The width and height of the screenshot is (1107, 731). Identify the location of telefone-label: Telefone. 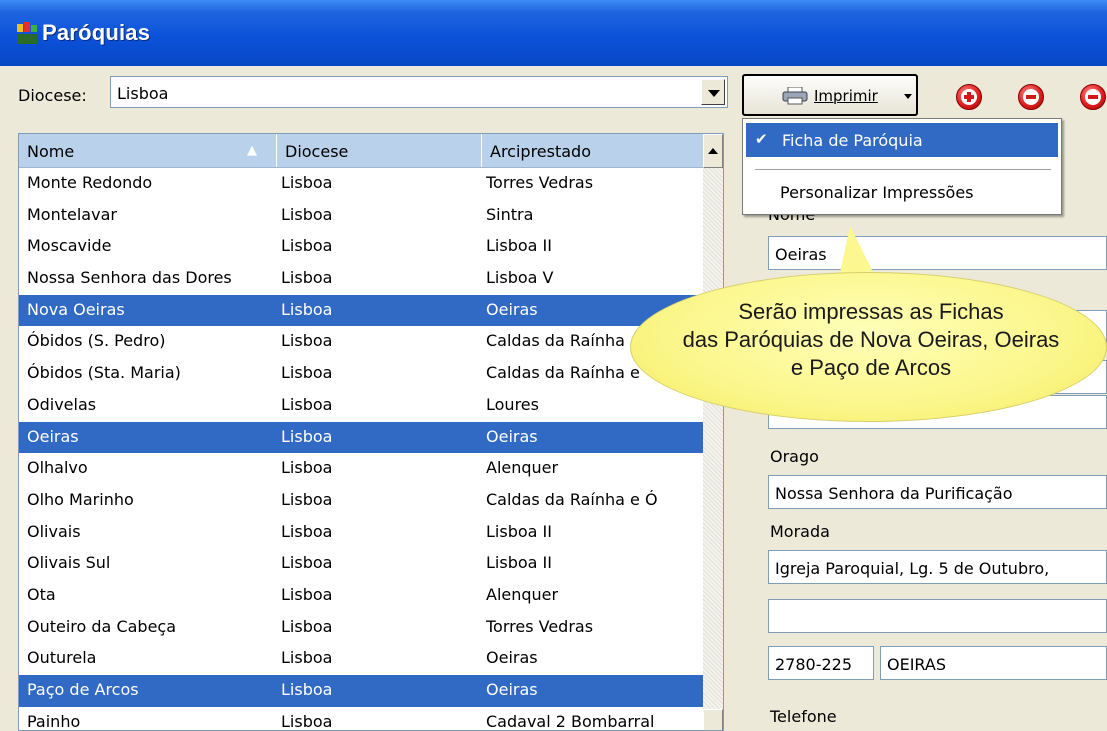
(803, 716).